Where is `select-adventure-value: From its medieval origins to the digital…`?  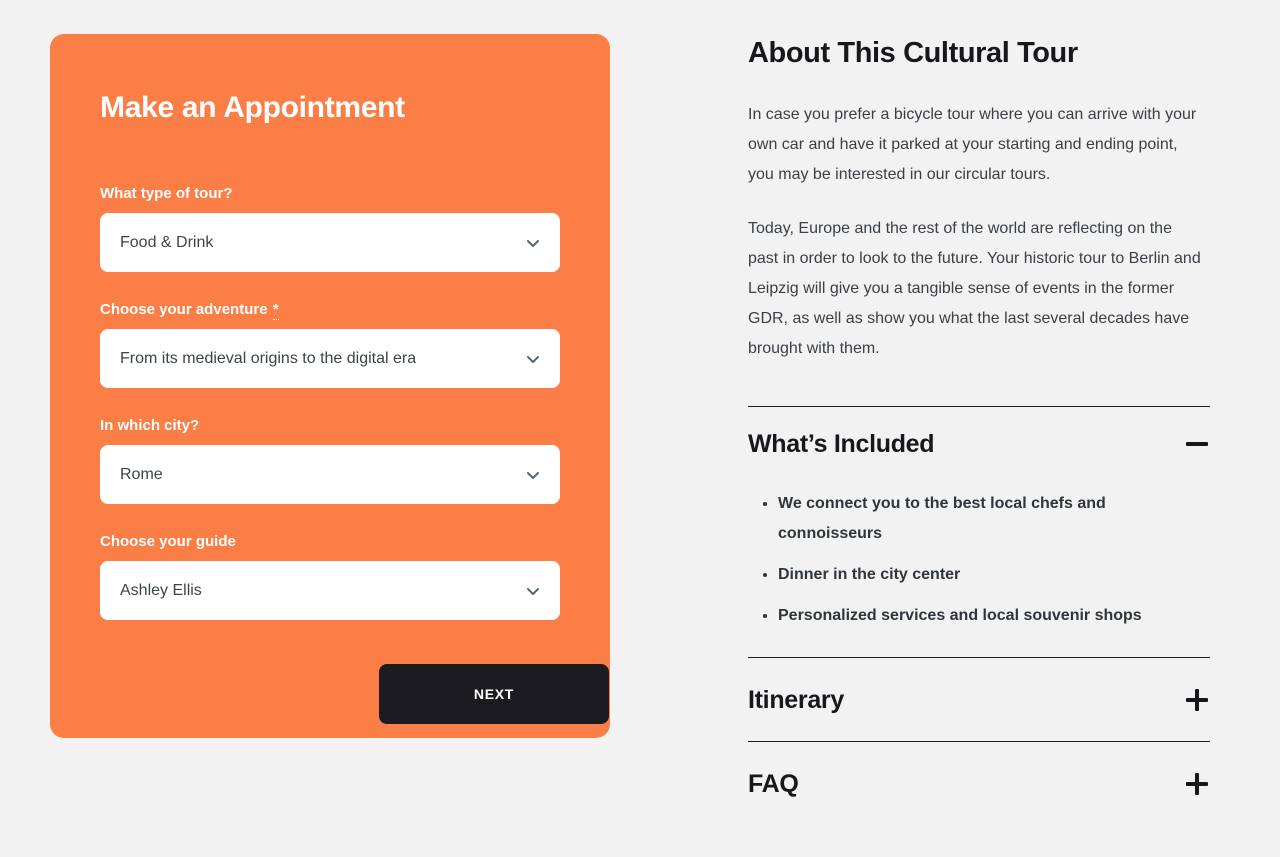
select-adventure-value: From its medieval origins to the digital… is located at coordinates (268, 358).